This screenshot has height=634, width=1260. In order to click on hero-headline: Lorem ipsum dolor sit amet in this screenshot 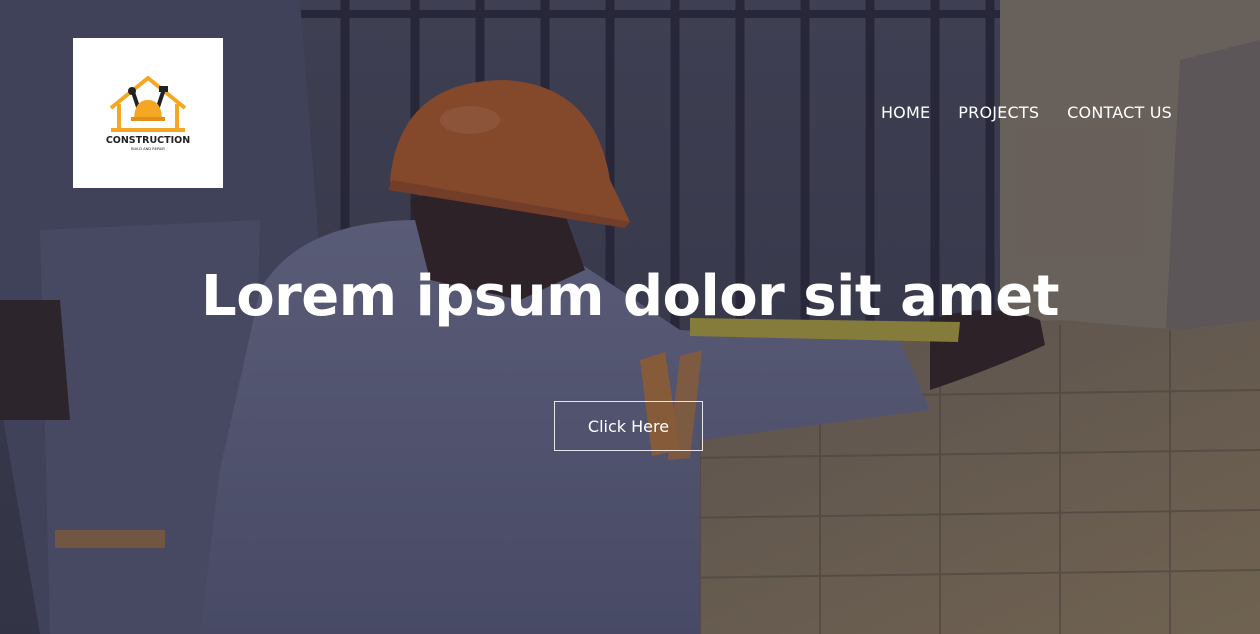, I will do `click(630, 296)`.